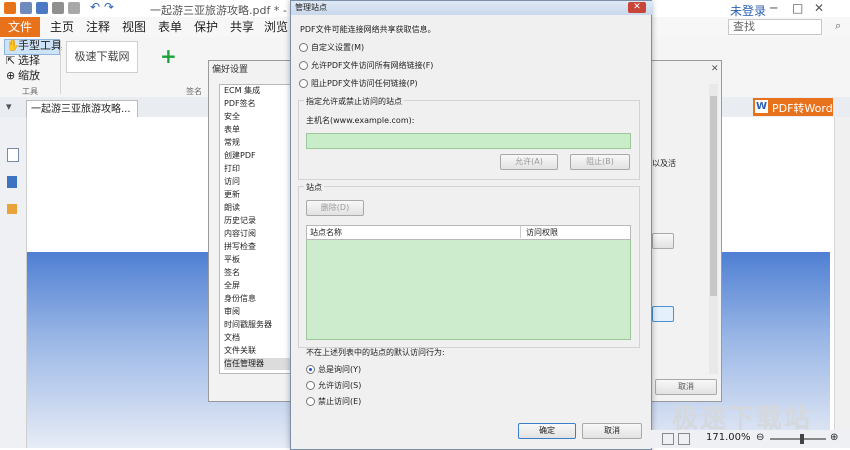 The height and width of the screenshot is (450, 850). What do you see at coordinates (60, 67) in the screenshot?
I see `ribbon-divider` at bounding box center [60, 67].